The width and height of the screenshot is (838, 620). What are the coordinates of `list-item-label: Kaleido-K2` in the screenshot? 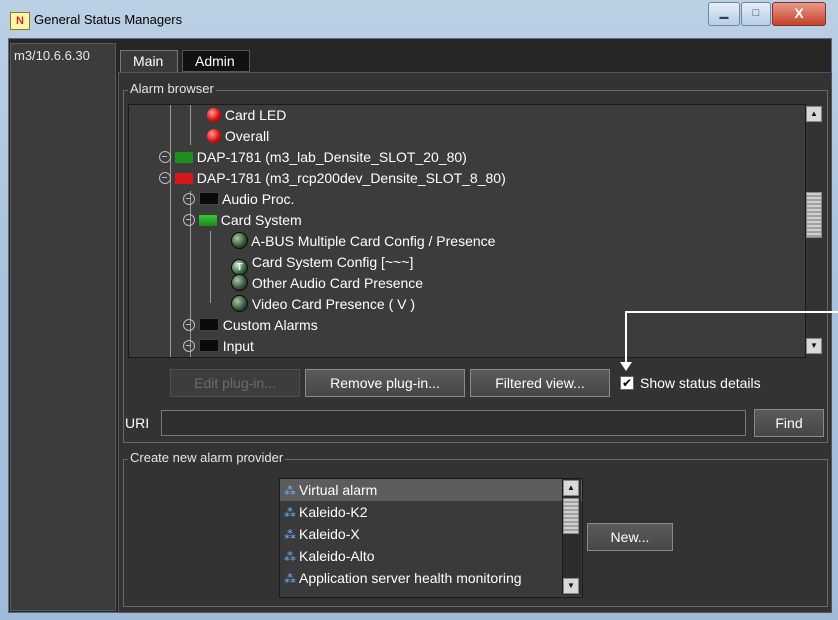 It's located at (333, 512).